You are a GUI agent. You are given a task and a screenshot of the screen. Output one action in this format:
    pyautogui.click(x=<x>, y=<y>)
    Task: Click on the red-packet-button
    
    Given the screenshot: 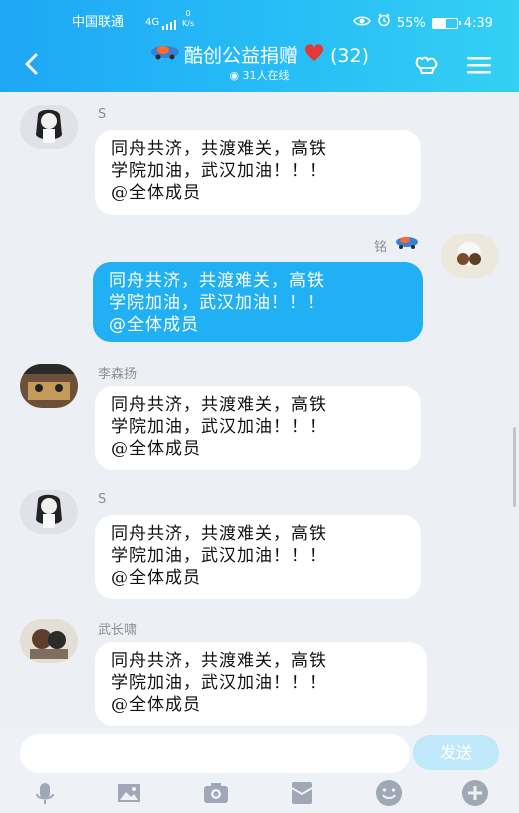 What is the action you would take?
    pyautogui.click(x=302, y=793)
    